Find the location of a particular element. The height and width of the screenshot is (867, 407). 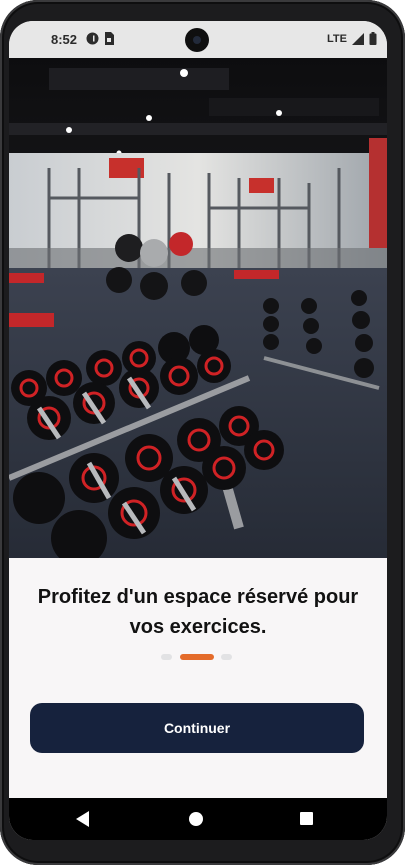

status-bar: 8:52 LTE is located at coordinates (198, 39).